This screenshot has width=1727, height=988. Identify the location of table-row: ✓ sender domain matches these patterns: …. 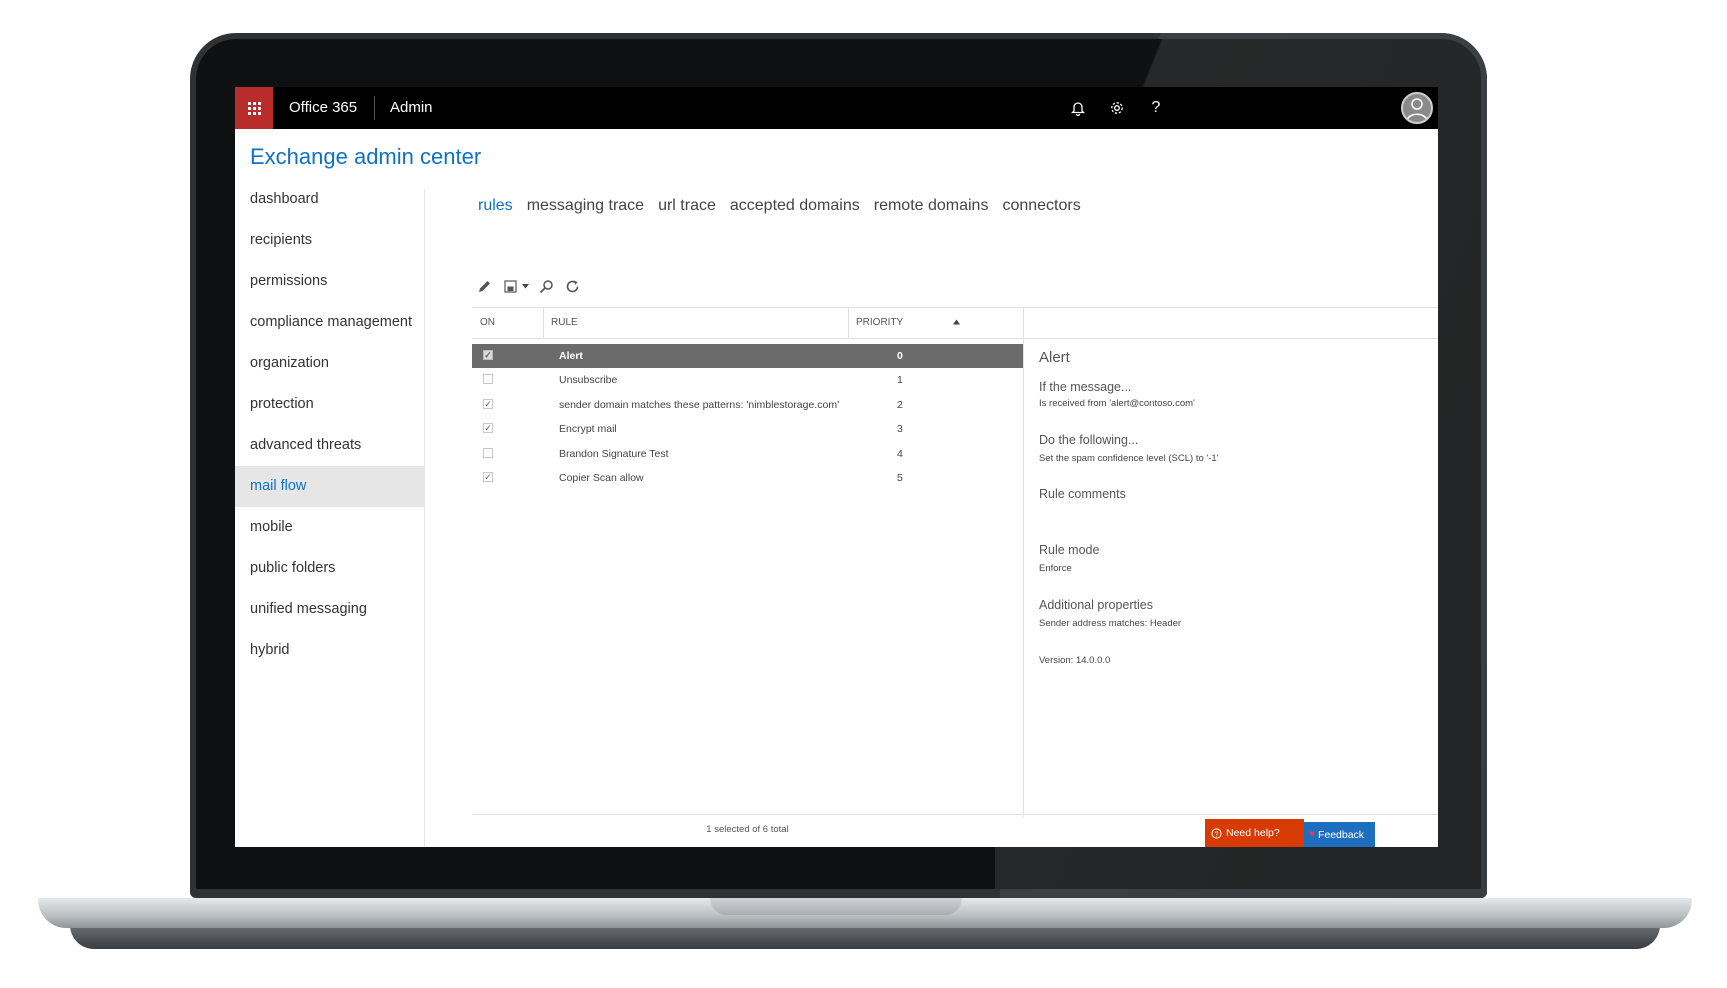
(747, 405).